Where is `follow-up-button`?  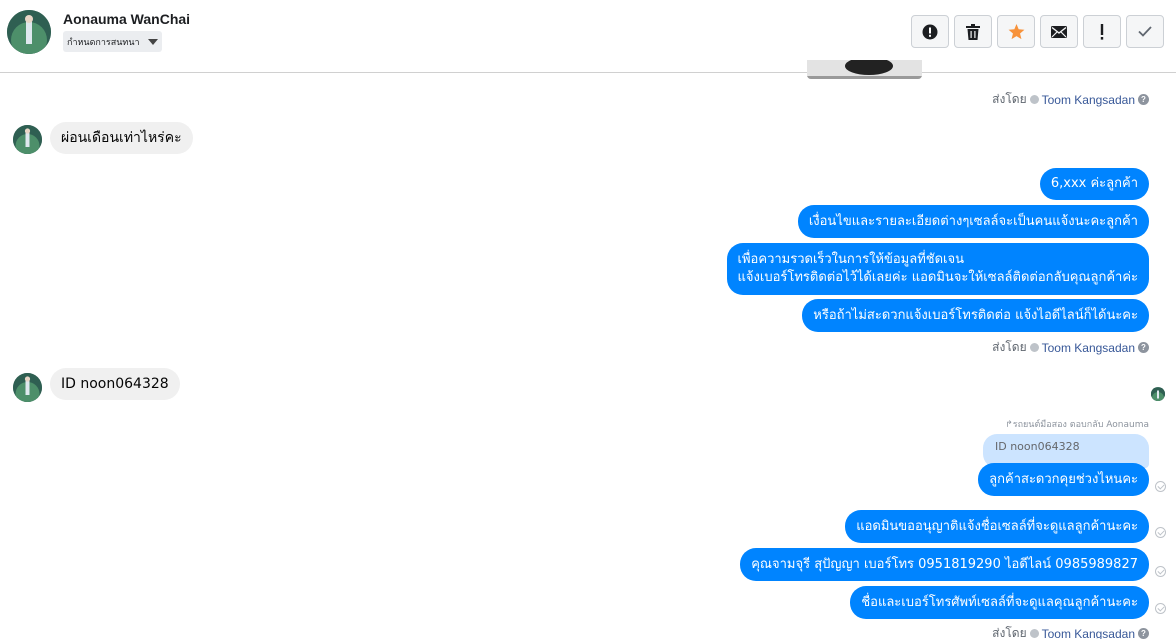
follow-up-button is located at coordinates (1102, 31).